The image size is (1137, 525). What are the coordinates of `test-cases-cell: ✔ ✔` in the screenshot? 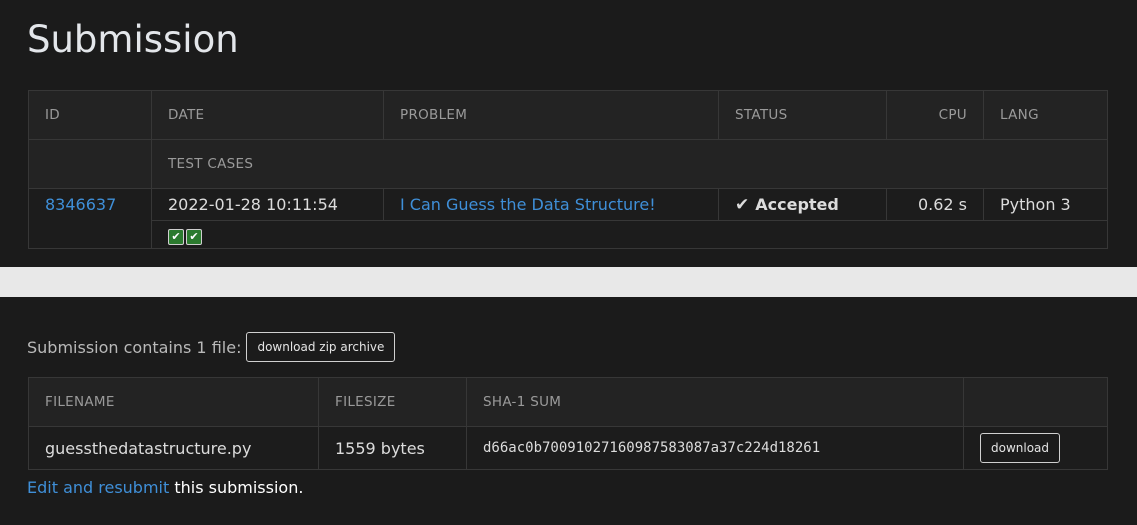 It's located at (629, 234).